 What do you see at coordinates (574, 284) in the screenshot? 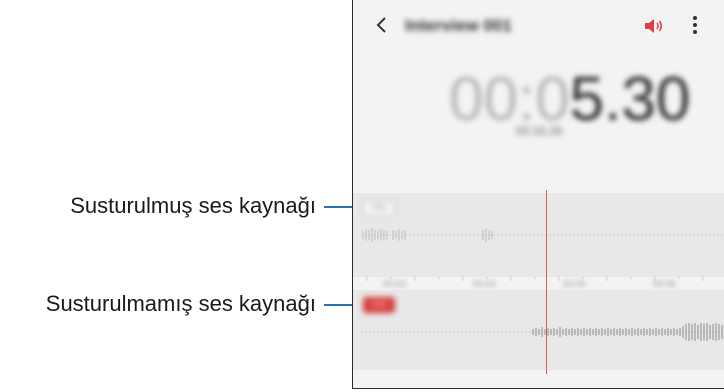
I see `timeline-label: 00:05` at bounding box center [574, 284].